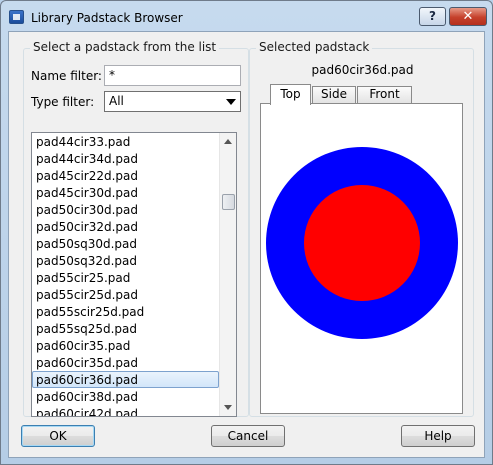  I want to click on help-caption-button: ?, so click(432, 16).